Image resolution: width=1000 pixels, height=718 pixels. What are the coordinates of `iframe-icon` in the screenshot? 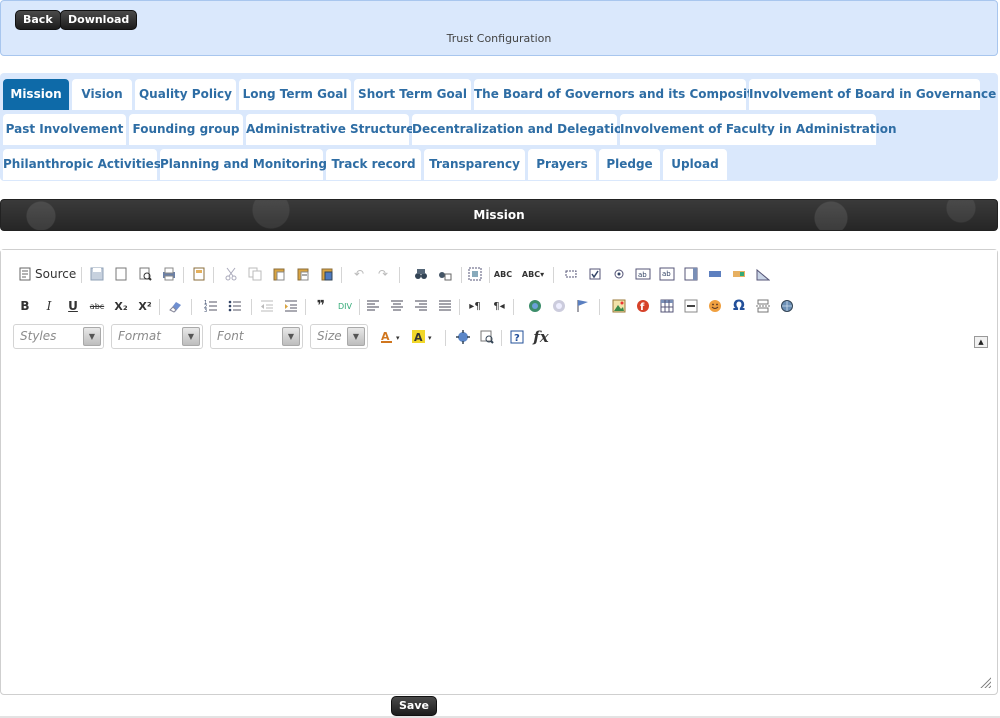 It's located at (787, 306).